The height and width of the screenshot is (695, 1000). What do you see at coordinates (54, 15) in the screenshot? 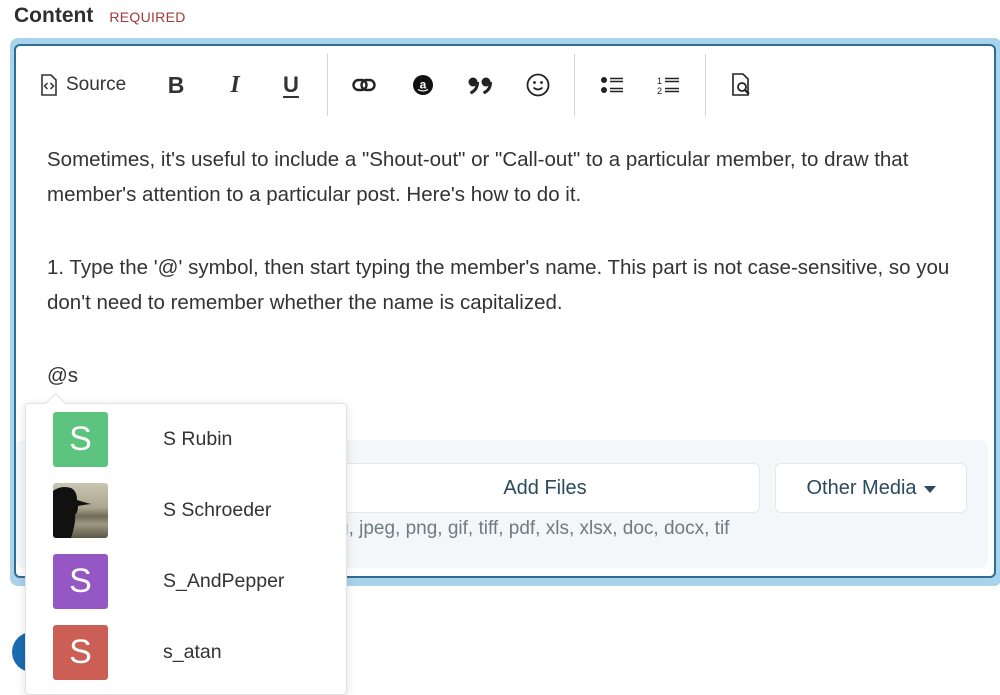
I see `field-label: Content` at bounding box center [54, 15].